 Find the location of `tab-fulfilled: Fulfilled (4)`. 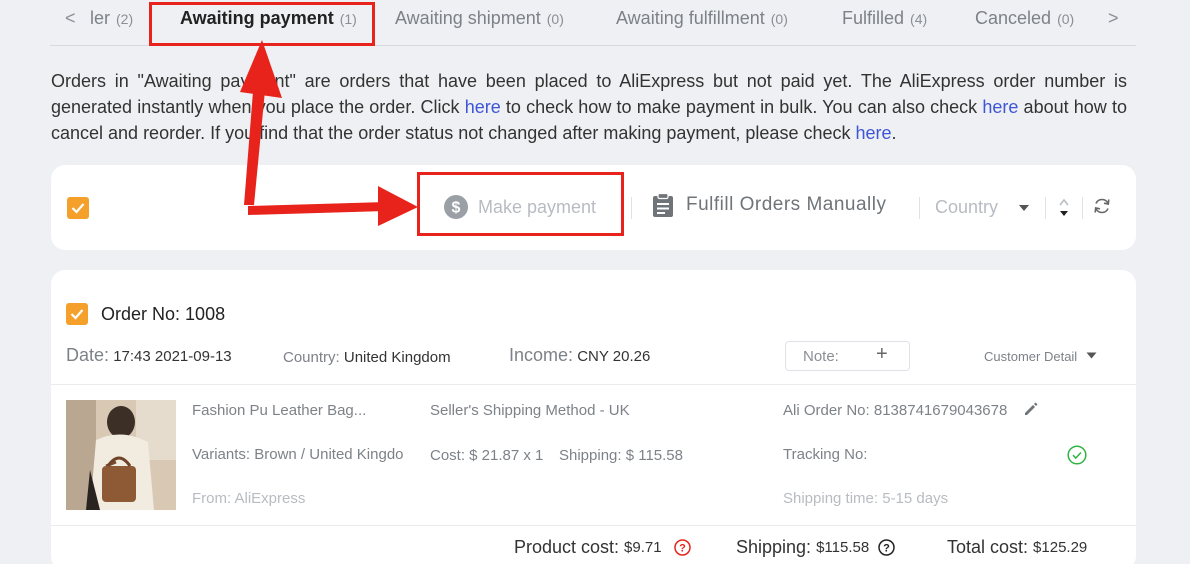

tab-fulfilled: Fulfilled (4) is located at coordinates (884, 18).